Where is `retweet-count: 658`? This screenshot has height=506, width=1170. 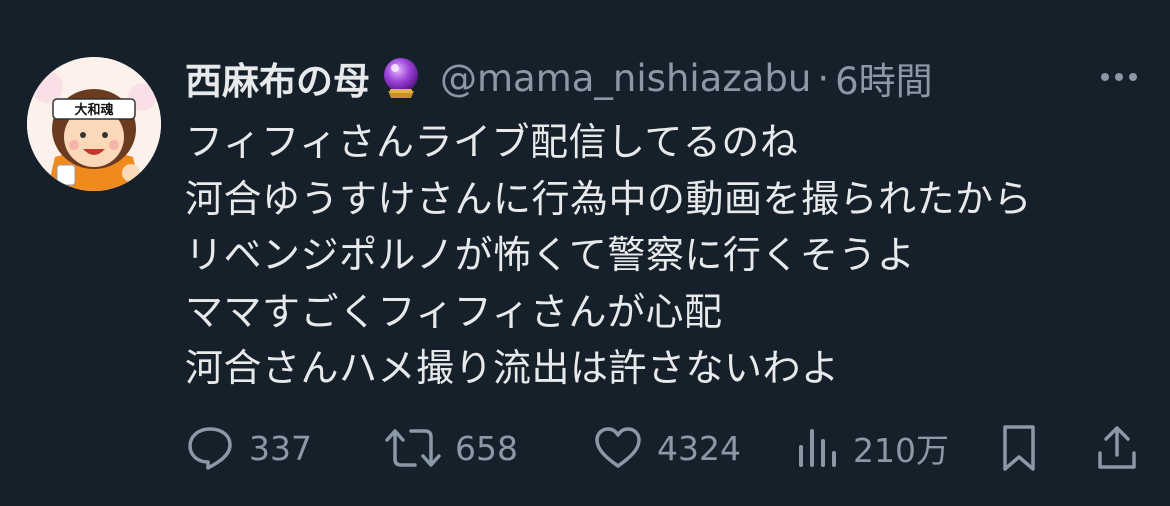 retweet-count: 658 is located at coordinates (486, 448).